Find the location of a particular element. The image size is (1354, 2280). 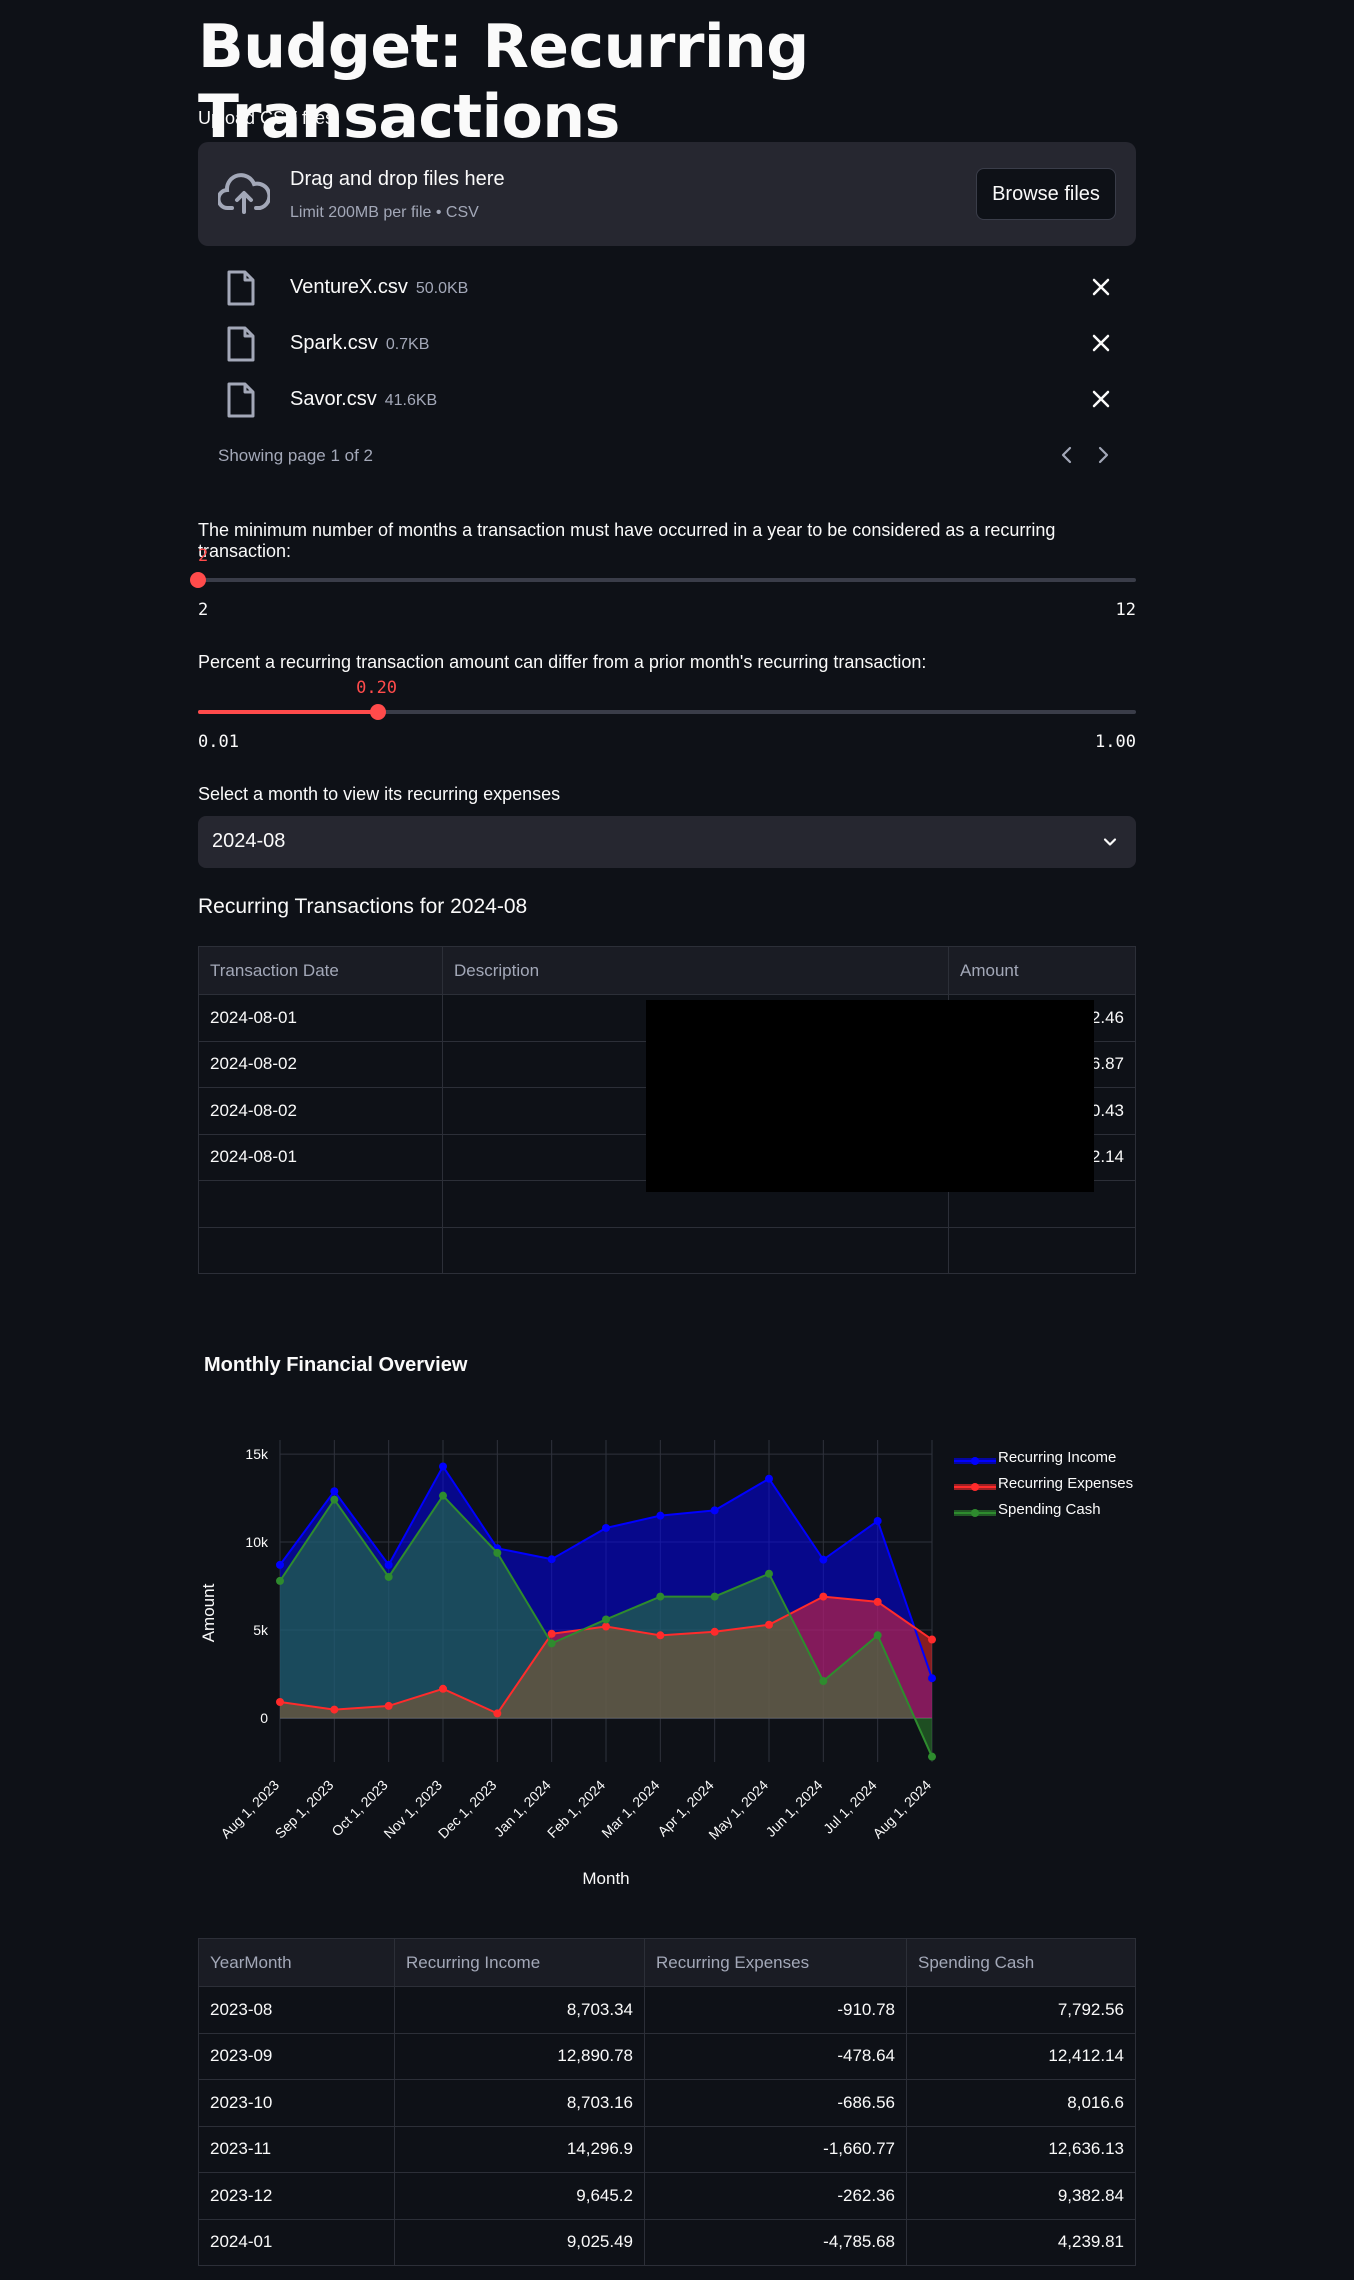

cell-spending: 4,239.81 is located at coordinates (1021, 2242).